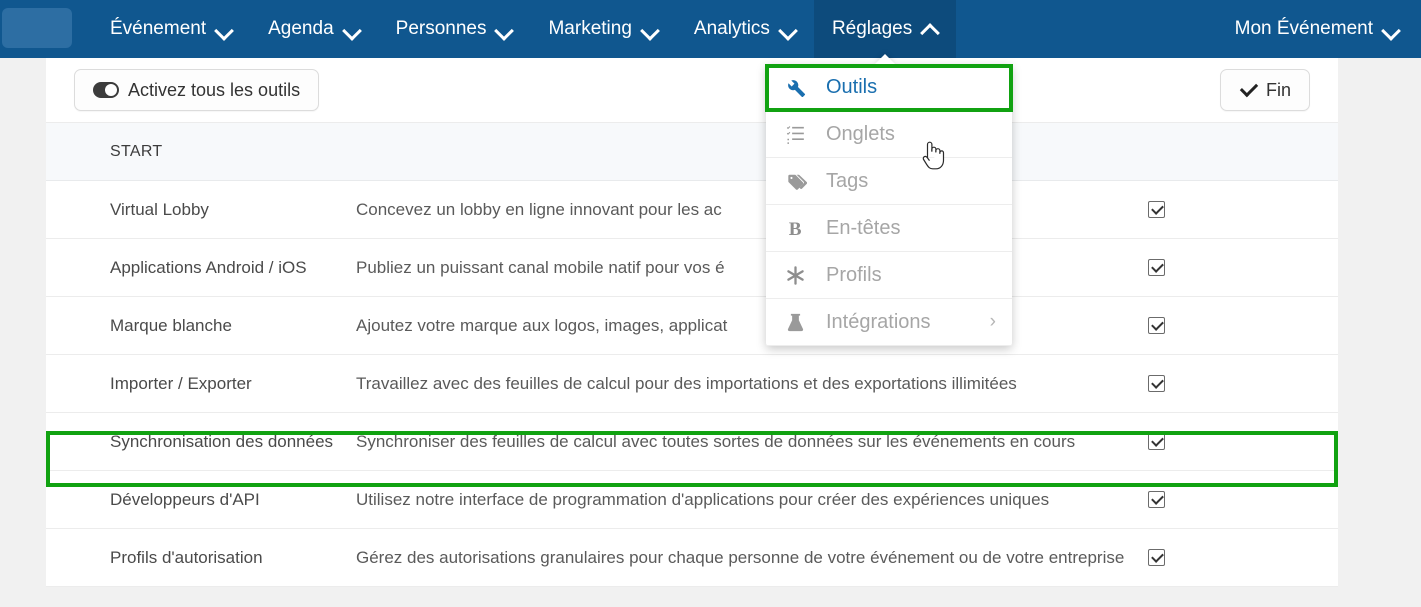 The height and width of the screenshot is (607, 1421). What do you see at coordinates (930, 29) in the screenshot?
I see `chevron-up-icon` at bounding box center [930, 29].